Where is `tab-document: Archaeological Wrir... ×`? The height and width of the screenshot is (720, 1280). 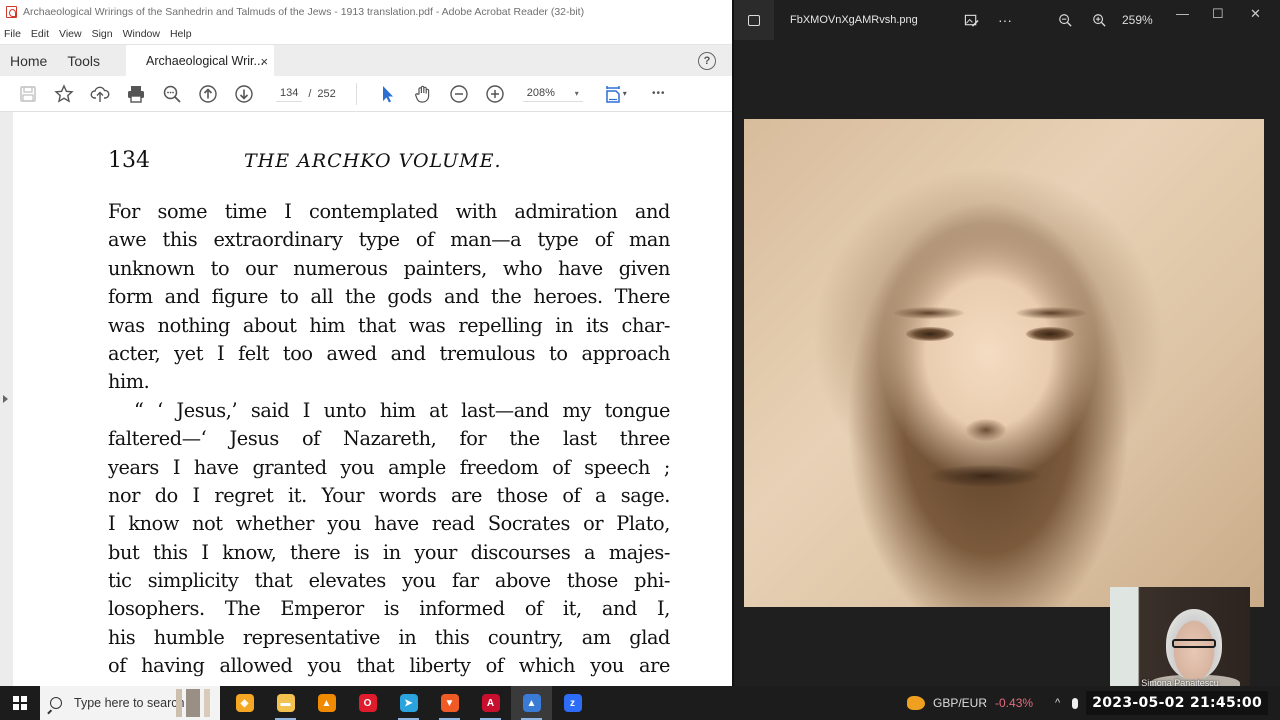
tab-document: Archaeological Wrir... × is located at coordinates (200, 60).